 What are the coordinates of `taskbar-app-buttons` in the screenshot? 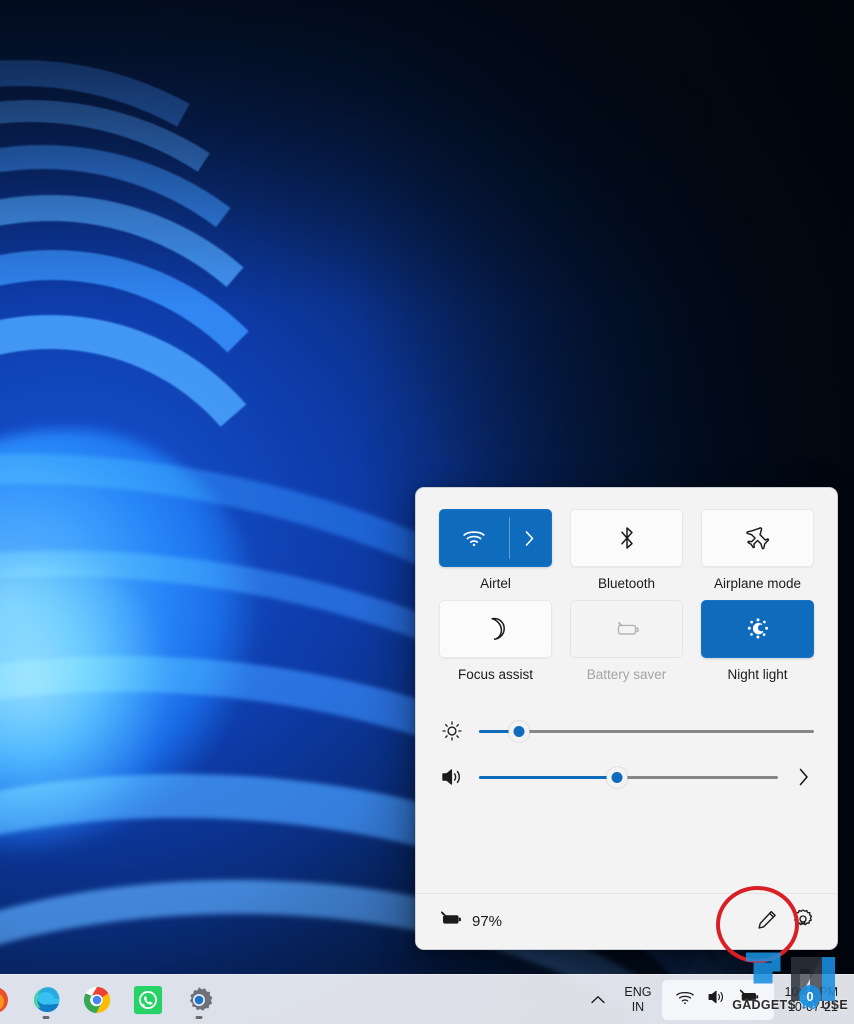 It's located at (110, 1000).